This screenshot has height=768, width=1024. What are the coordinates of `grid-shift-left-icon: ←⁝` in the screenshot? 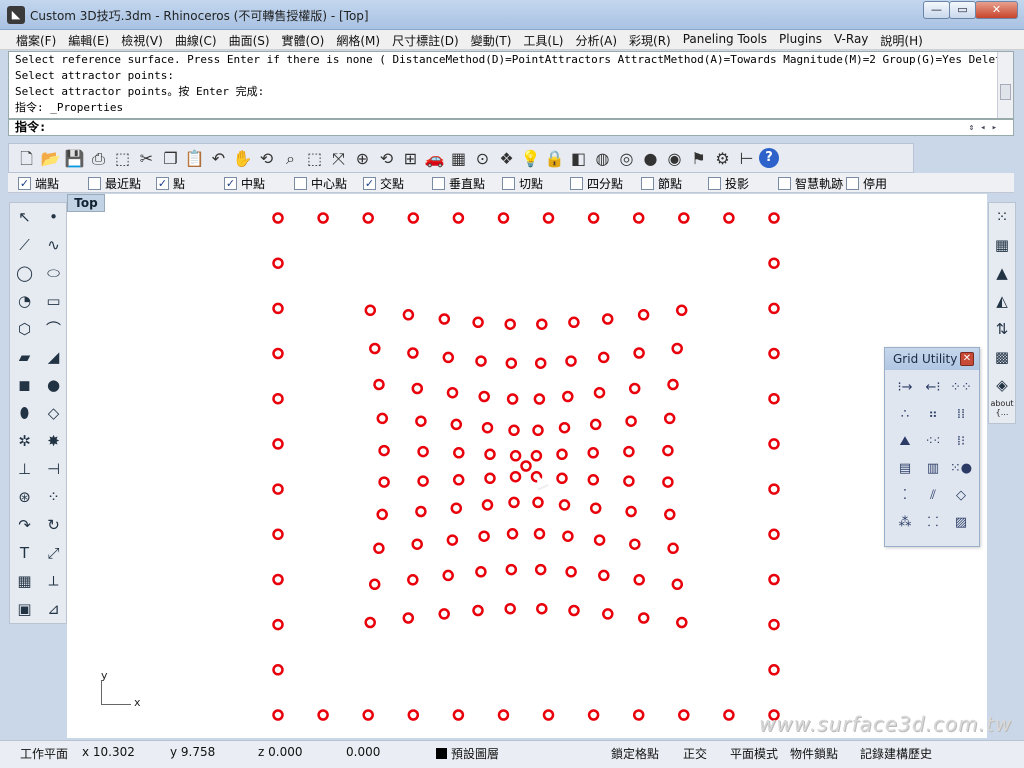 It's located at (933, 387).